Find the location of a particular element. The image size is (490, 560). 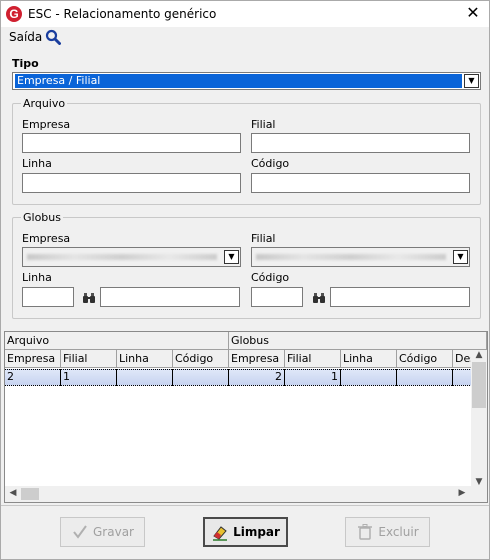

globus-empresa-label: Empresa is located at coordinates (46, 238).